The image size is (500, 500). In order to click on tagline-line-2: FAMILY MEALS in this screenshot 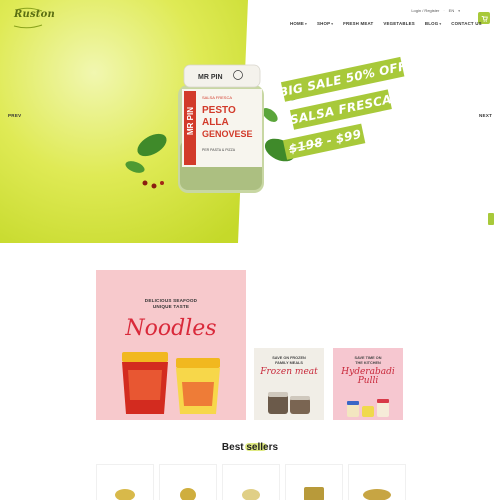, I will do `click(289, 363)`.